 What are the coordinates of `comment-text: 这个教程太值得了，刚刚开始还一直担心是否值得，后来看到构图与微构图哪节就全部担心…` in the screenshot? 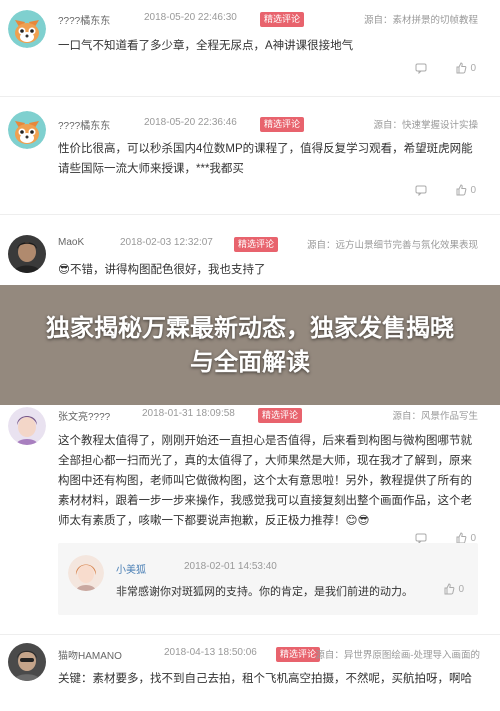 It's located at (265, 481).